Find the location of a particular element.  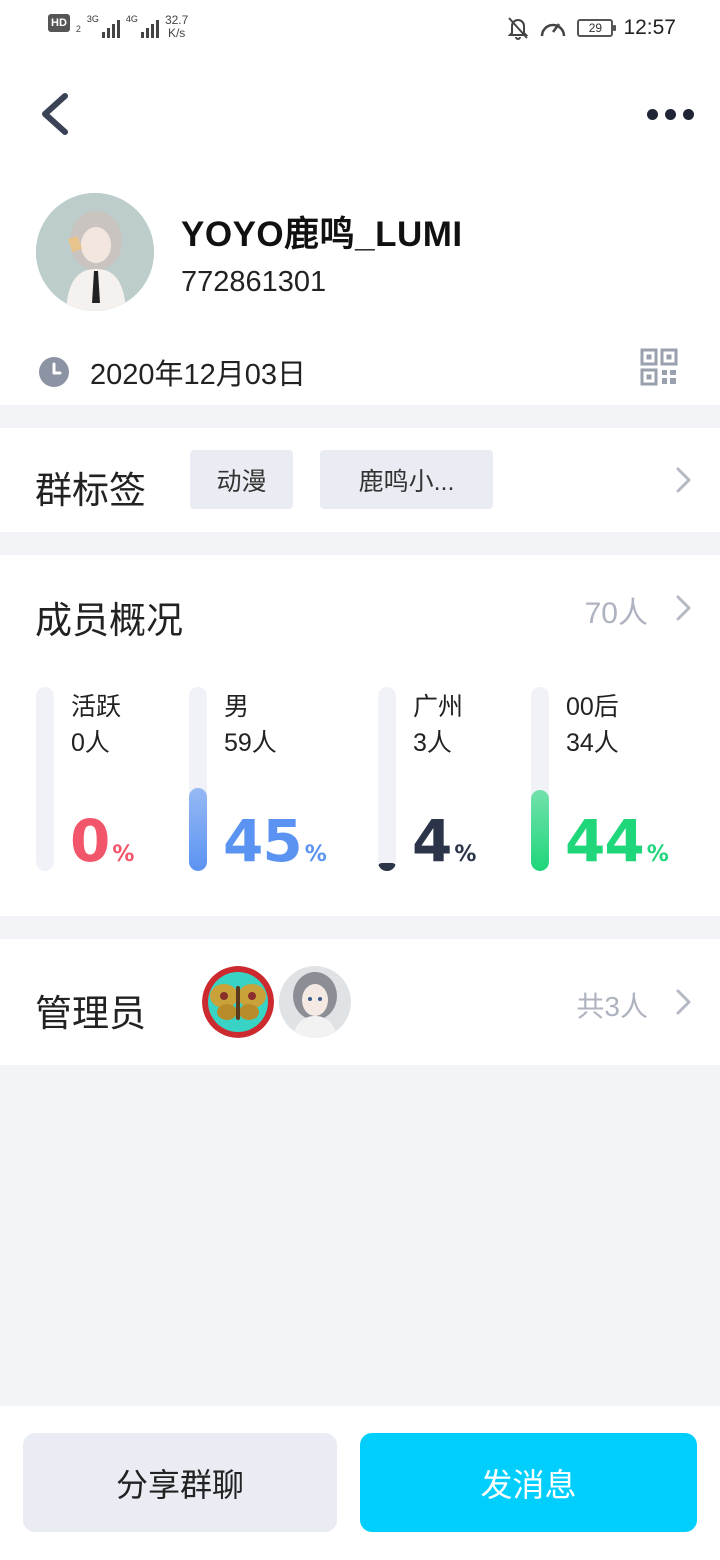

hd-sub: 2 is located at coordinates (78, 29).